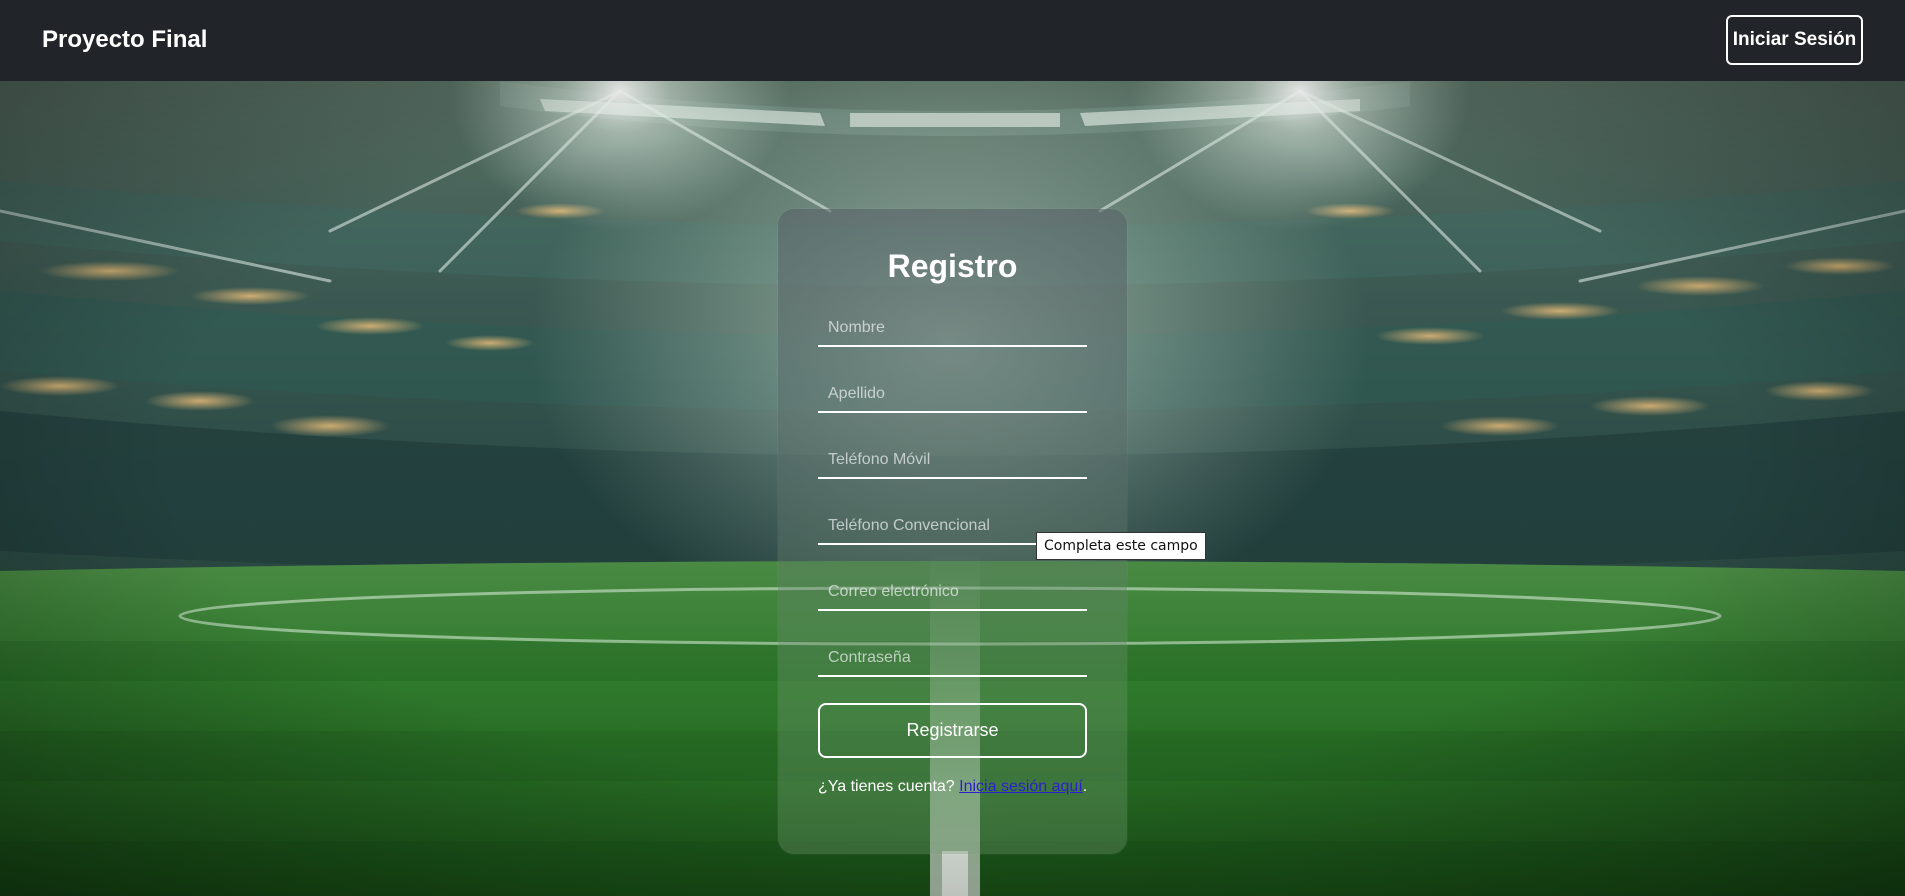 Image resolution: width=1905 pixels, height=896 pixels. What do you see at coordinates (952, 395) in the screenshot?
I see `last-name-input` at bounding box center [952, 395].